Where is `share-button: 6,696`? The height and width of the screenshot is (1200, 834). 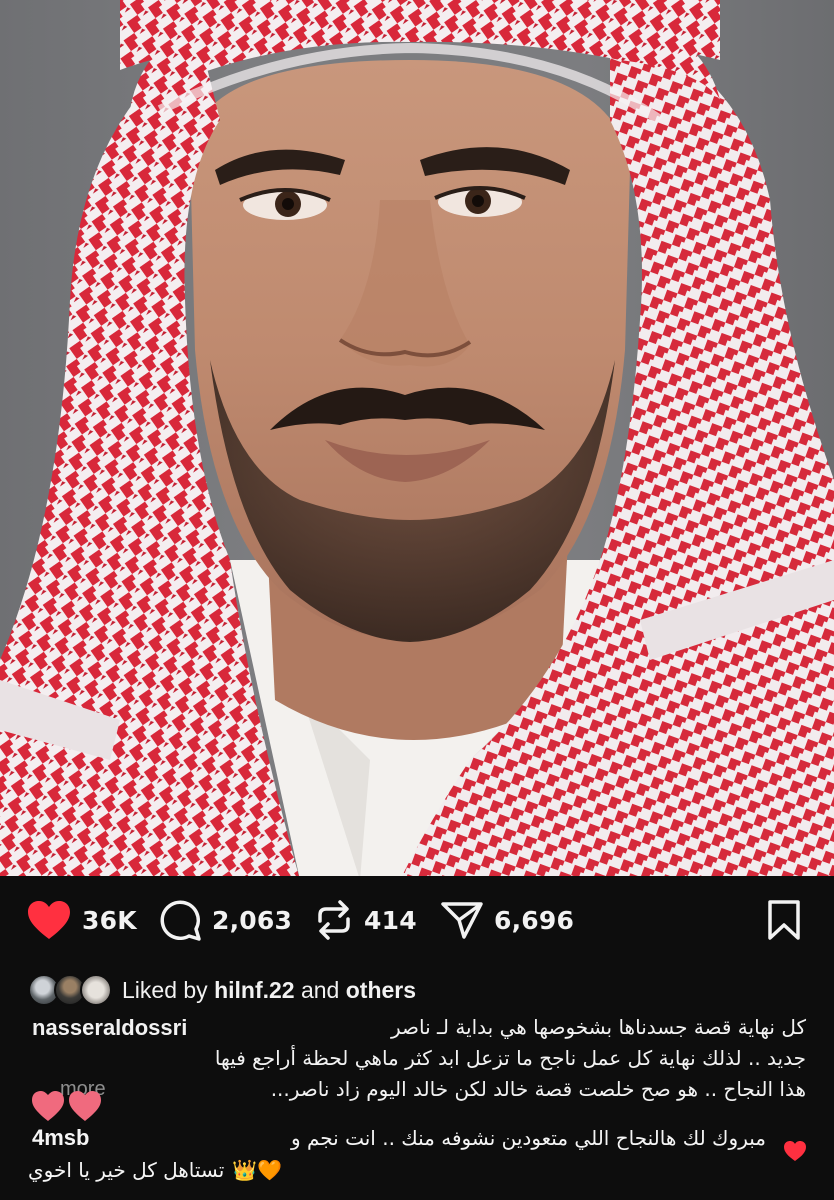 share-button: 6,696 is located at coordinates (507, 920).